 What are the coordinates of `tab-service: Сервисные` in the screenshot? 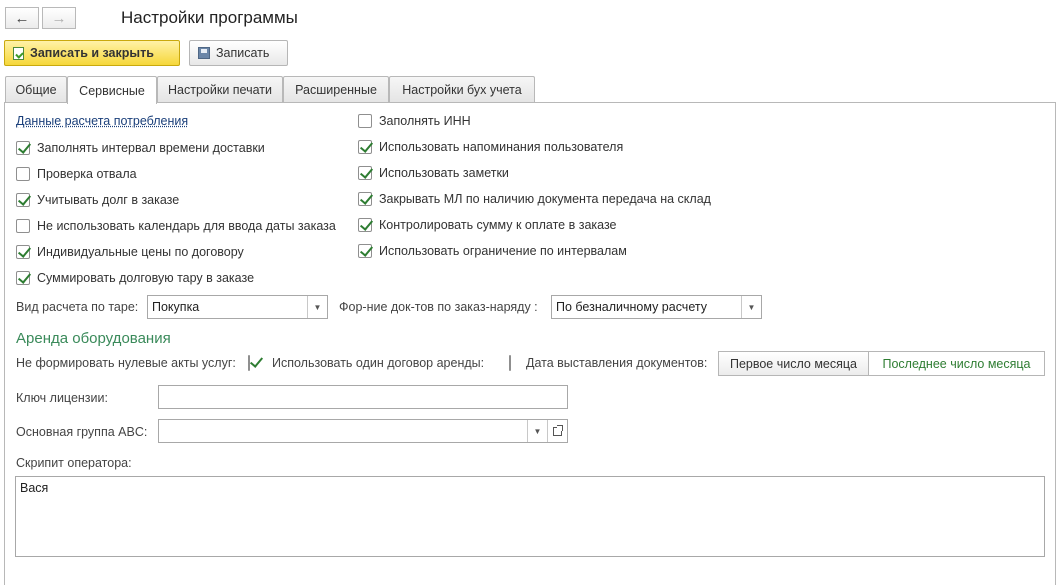 It's located at (112, 90).